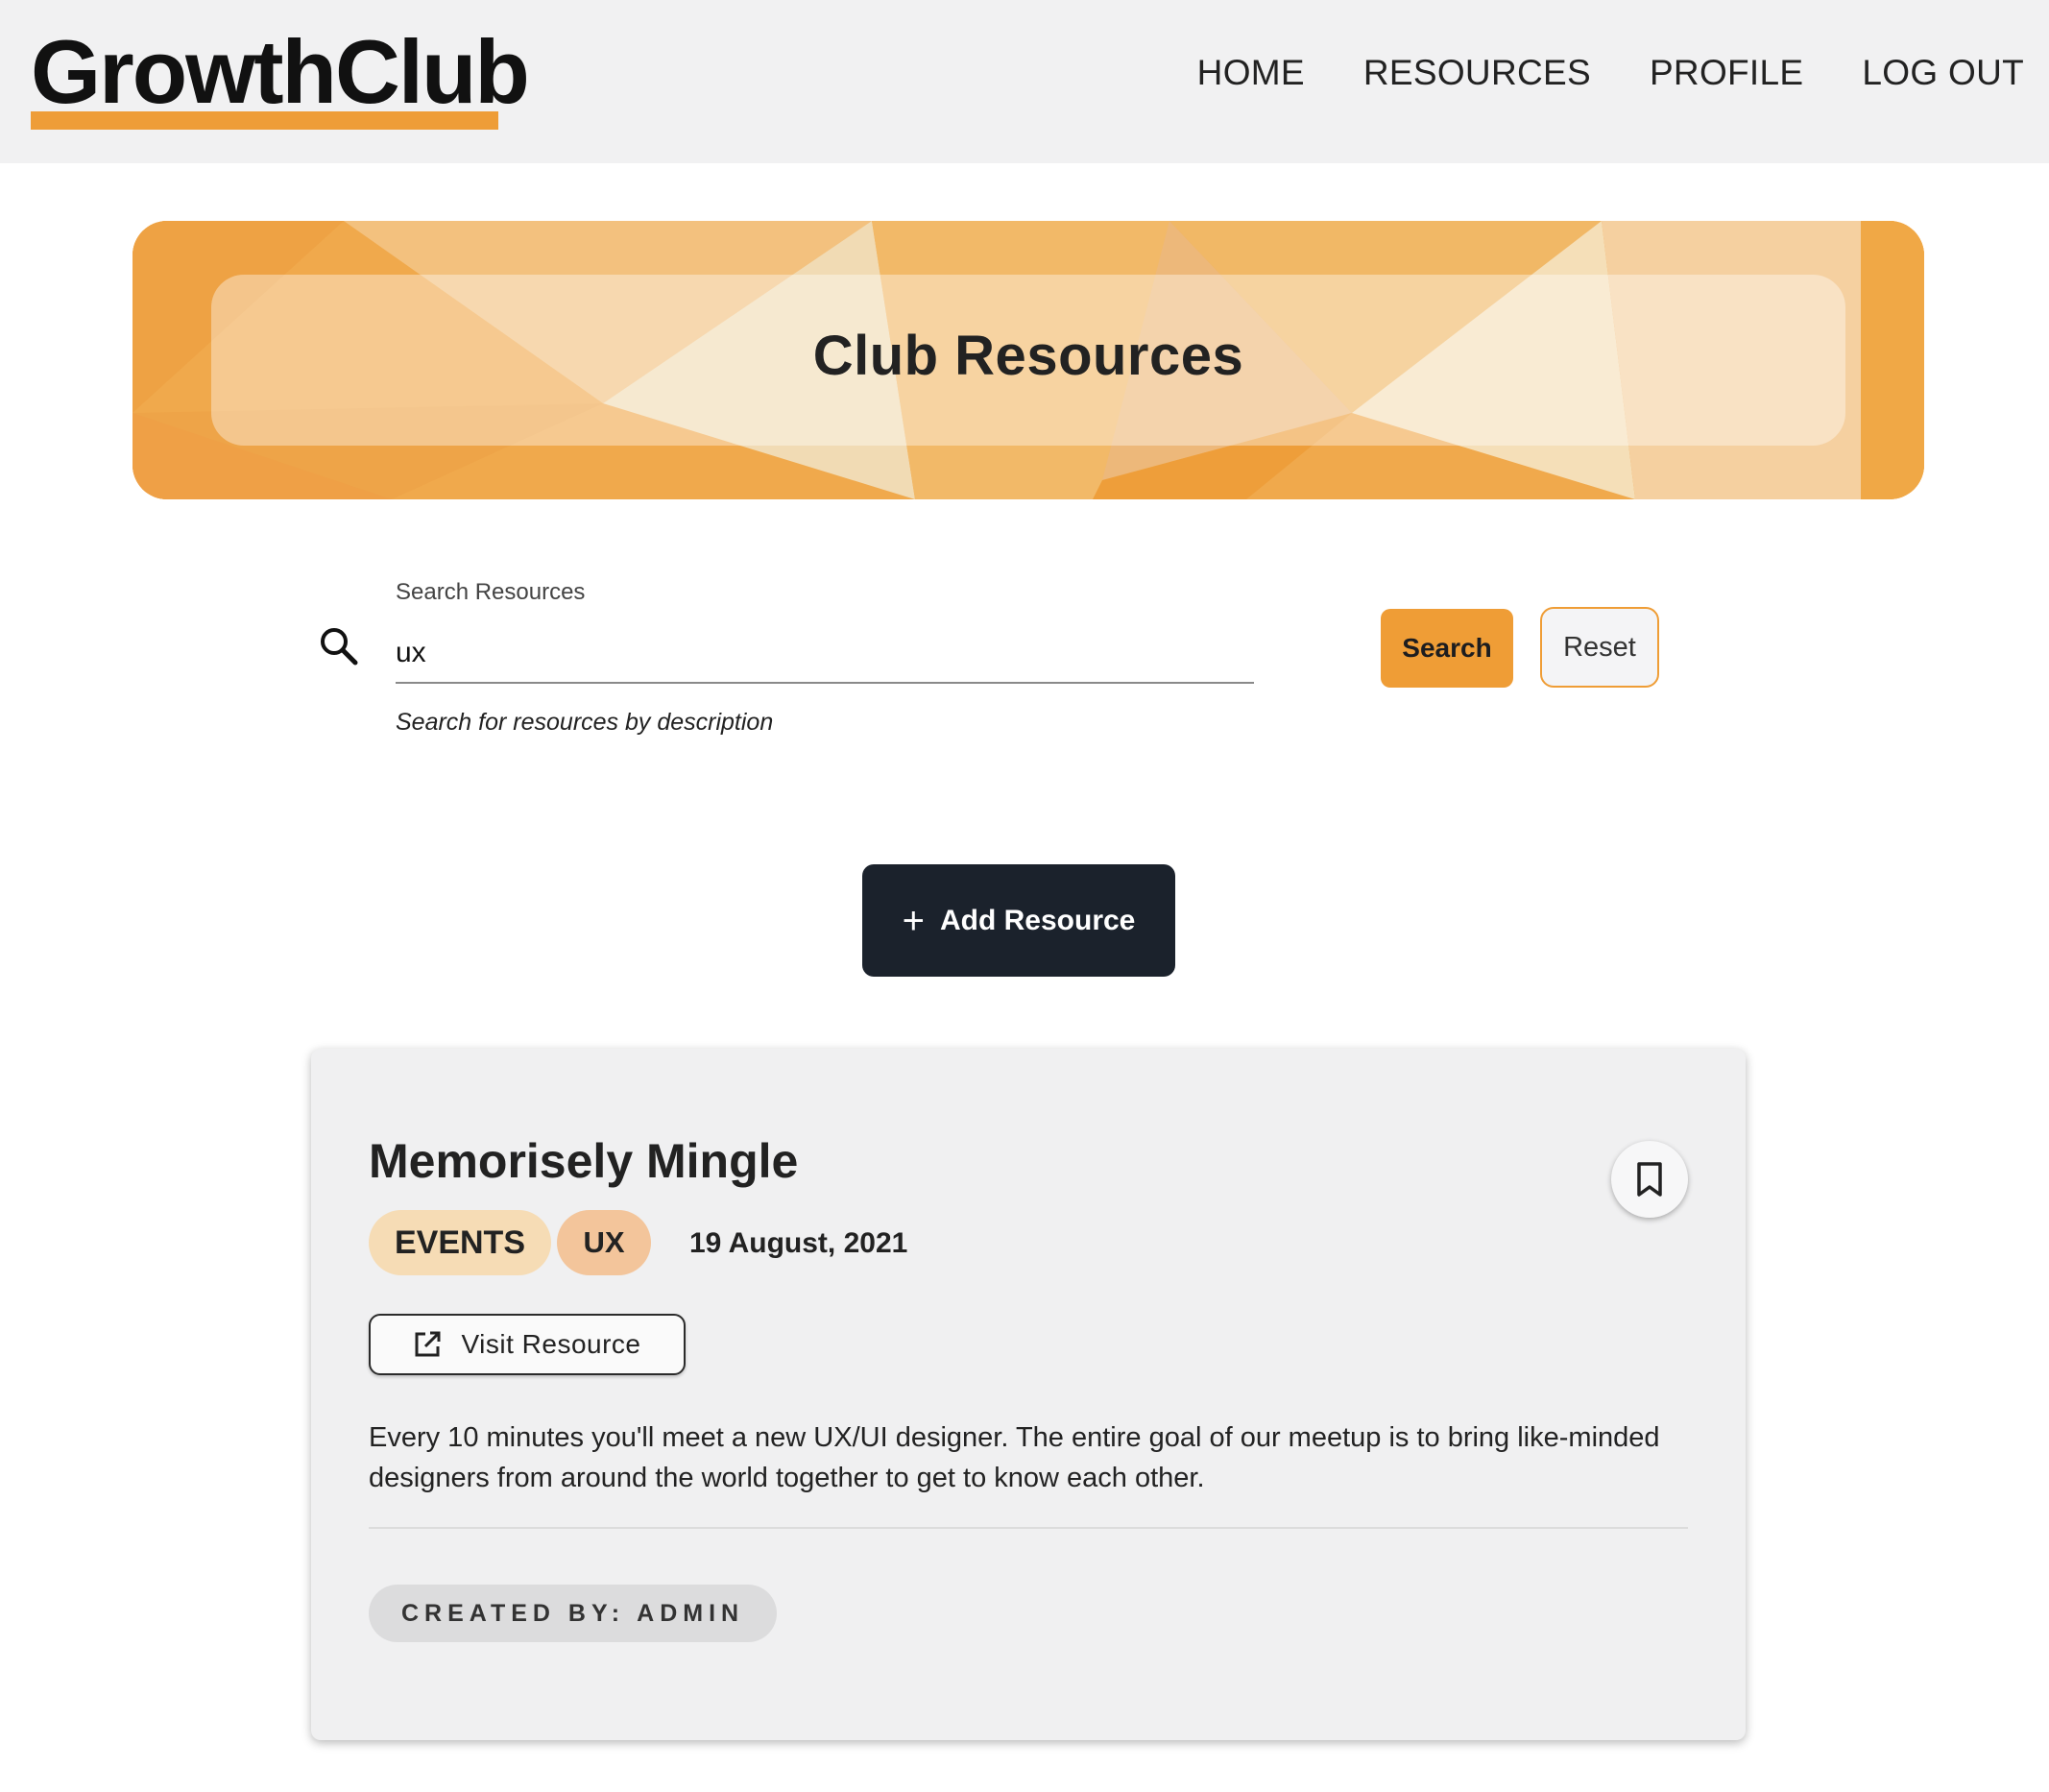  Describe the element at coordinates (1477, 73) in the screenshot. I see `nav-resources: RESOURCES` at that location.